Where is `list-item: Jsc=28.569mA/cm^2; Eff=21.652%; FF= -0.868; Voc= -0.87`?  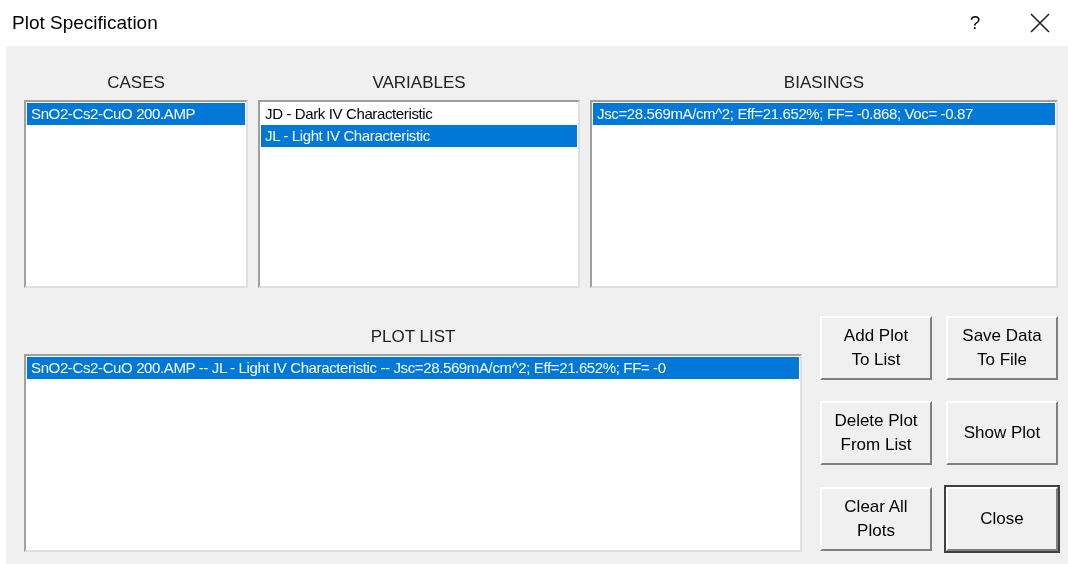
list-item: Jsc=28.569mA/cm^2; Eff=21.652%; FF= -0.868; Voc= -0.87 is located at coordinates (824, 114).